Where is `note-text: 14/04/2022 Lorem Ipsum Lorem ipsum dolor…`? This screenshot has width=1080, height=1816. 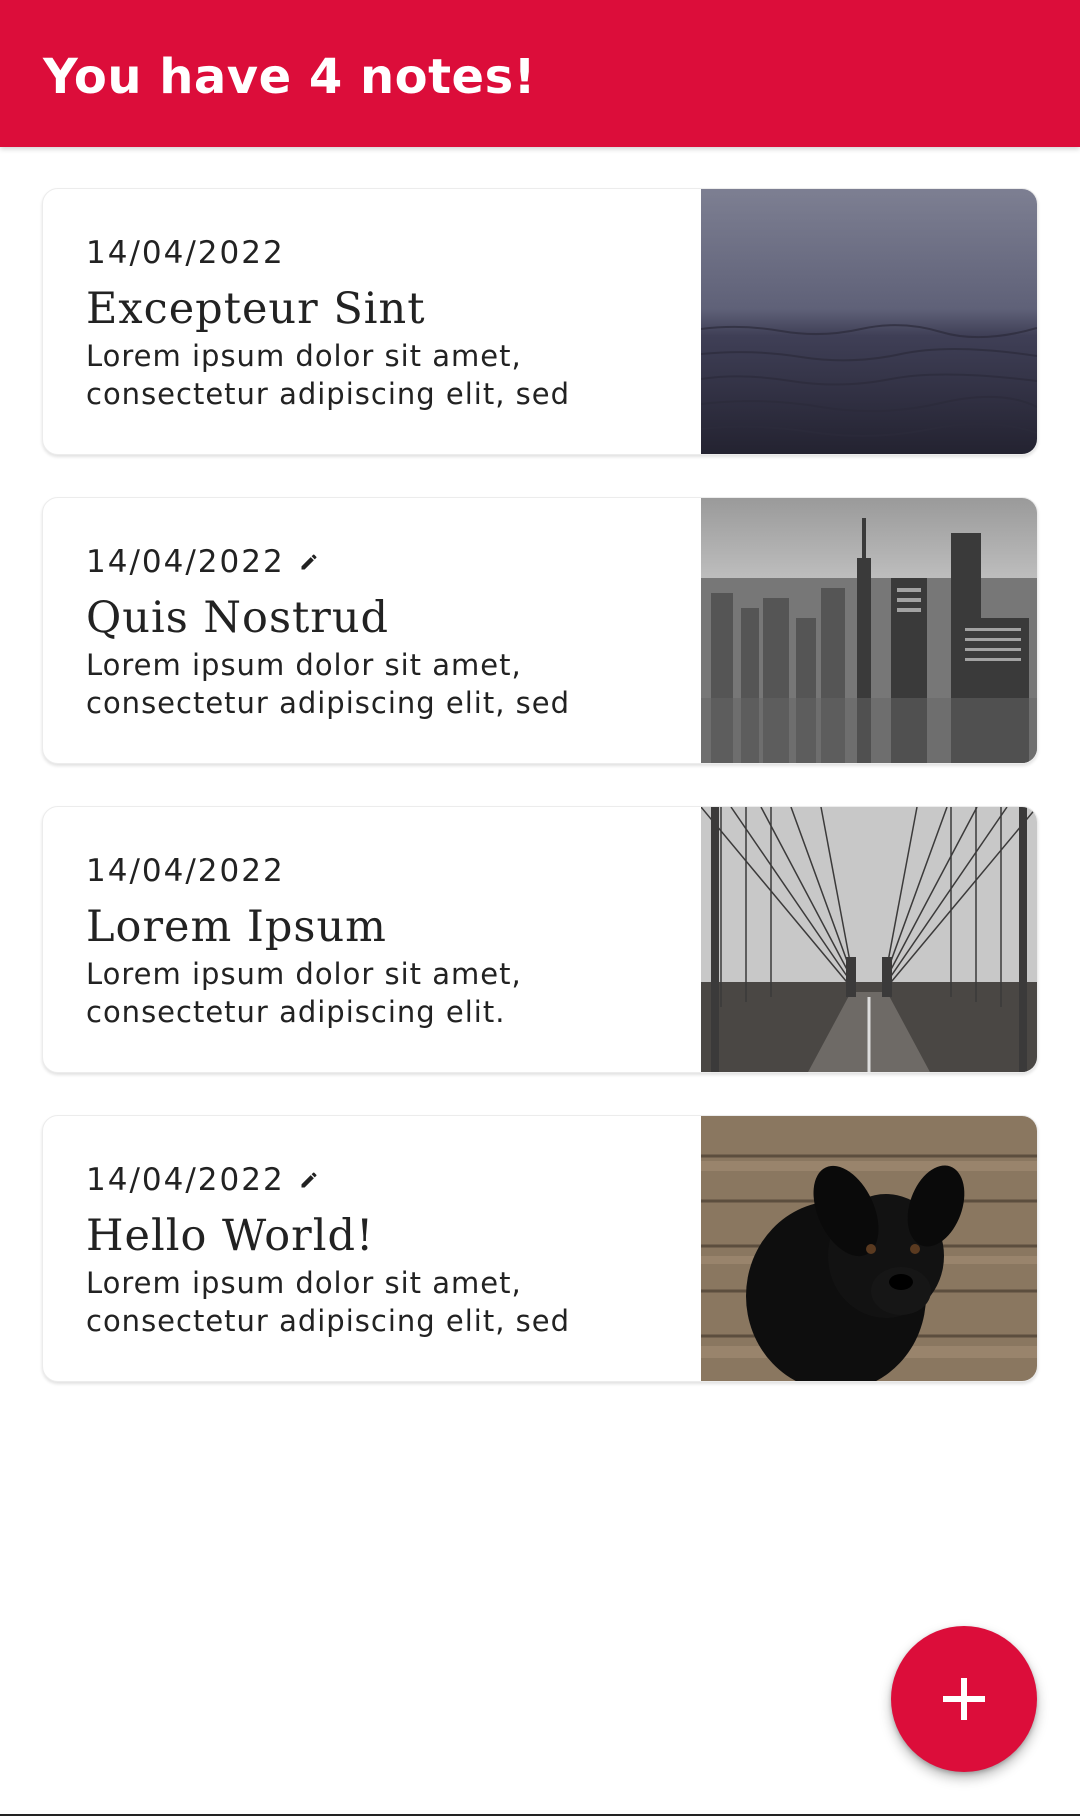
note-text: 14/04/2022 Lorem Ipsum Lorem ipsum dolor… is located at coordinates (386, 941).